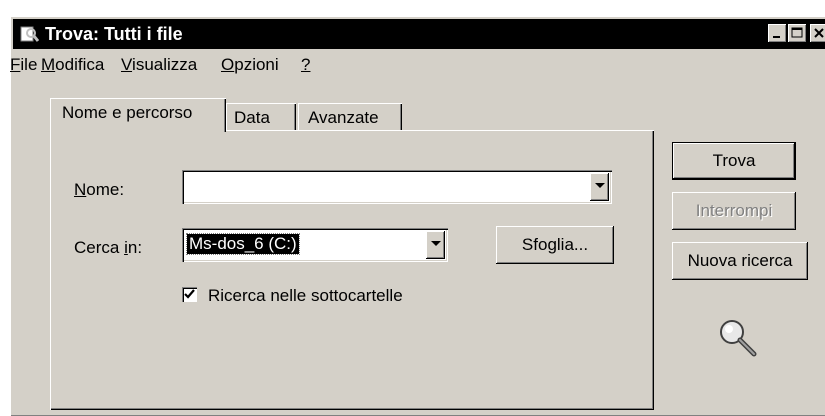  I want to click on checkmark-icon, so click(189, 294).